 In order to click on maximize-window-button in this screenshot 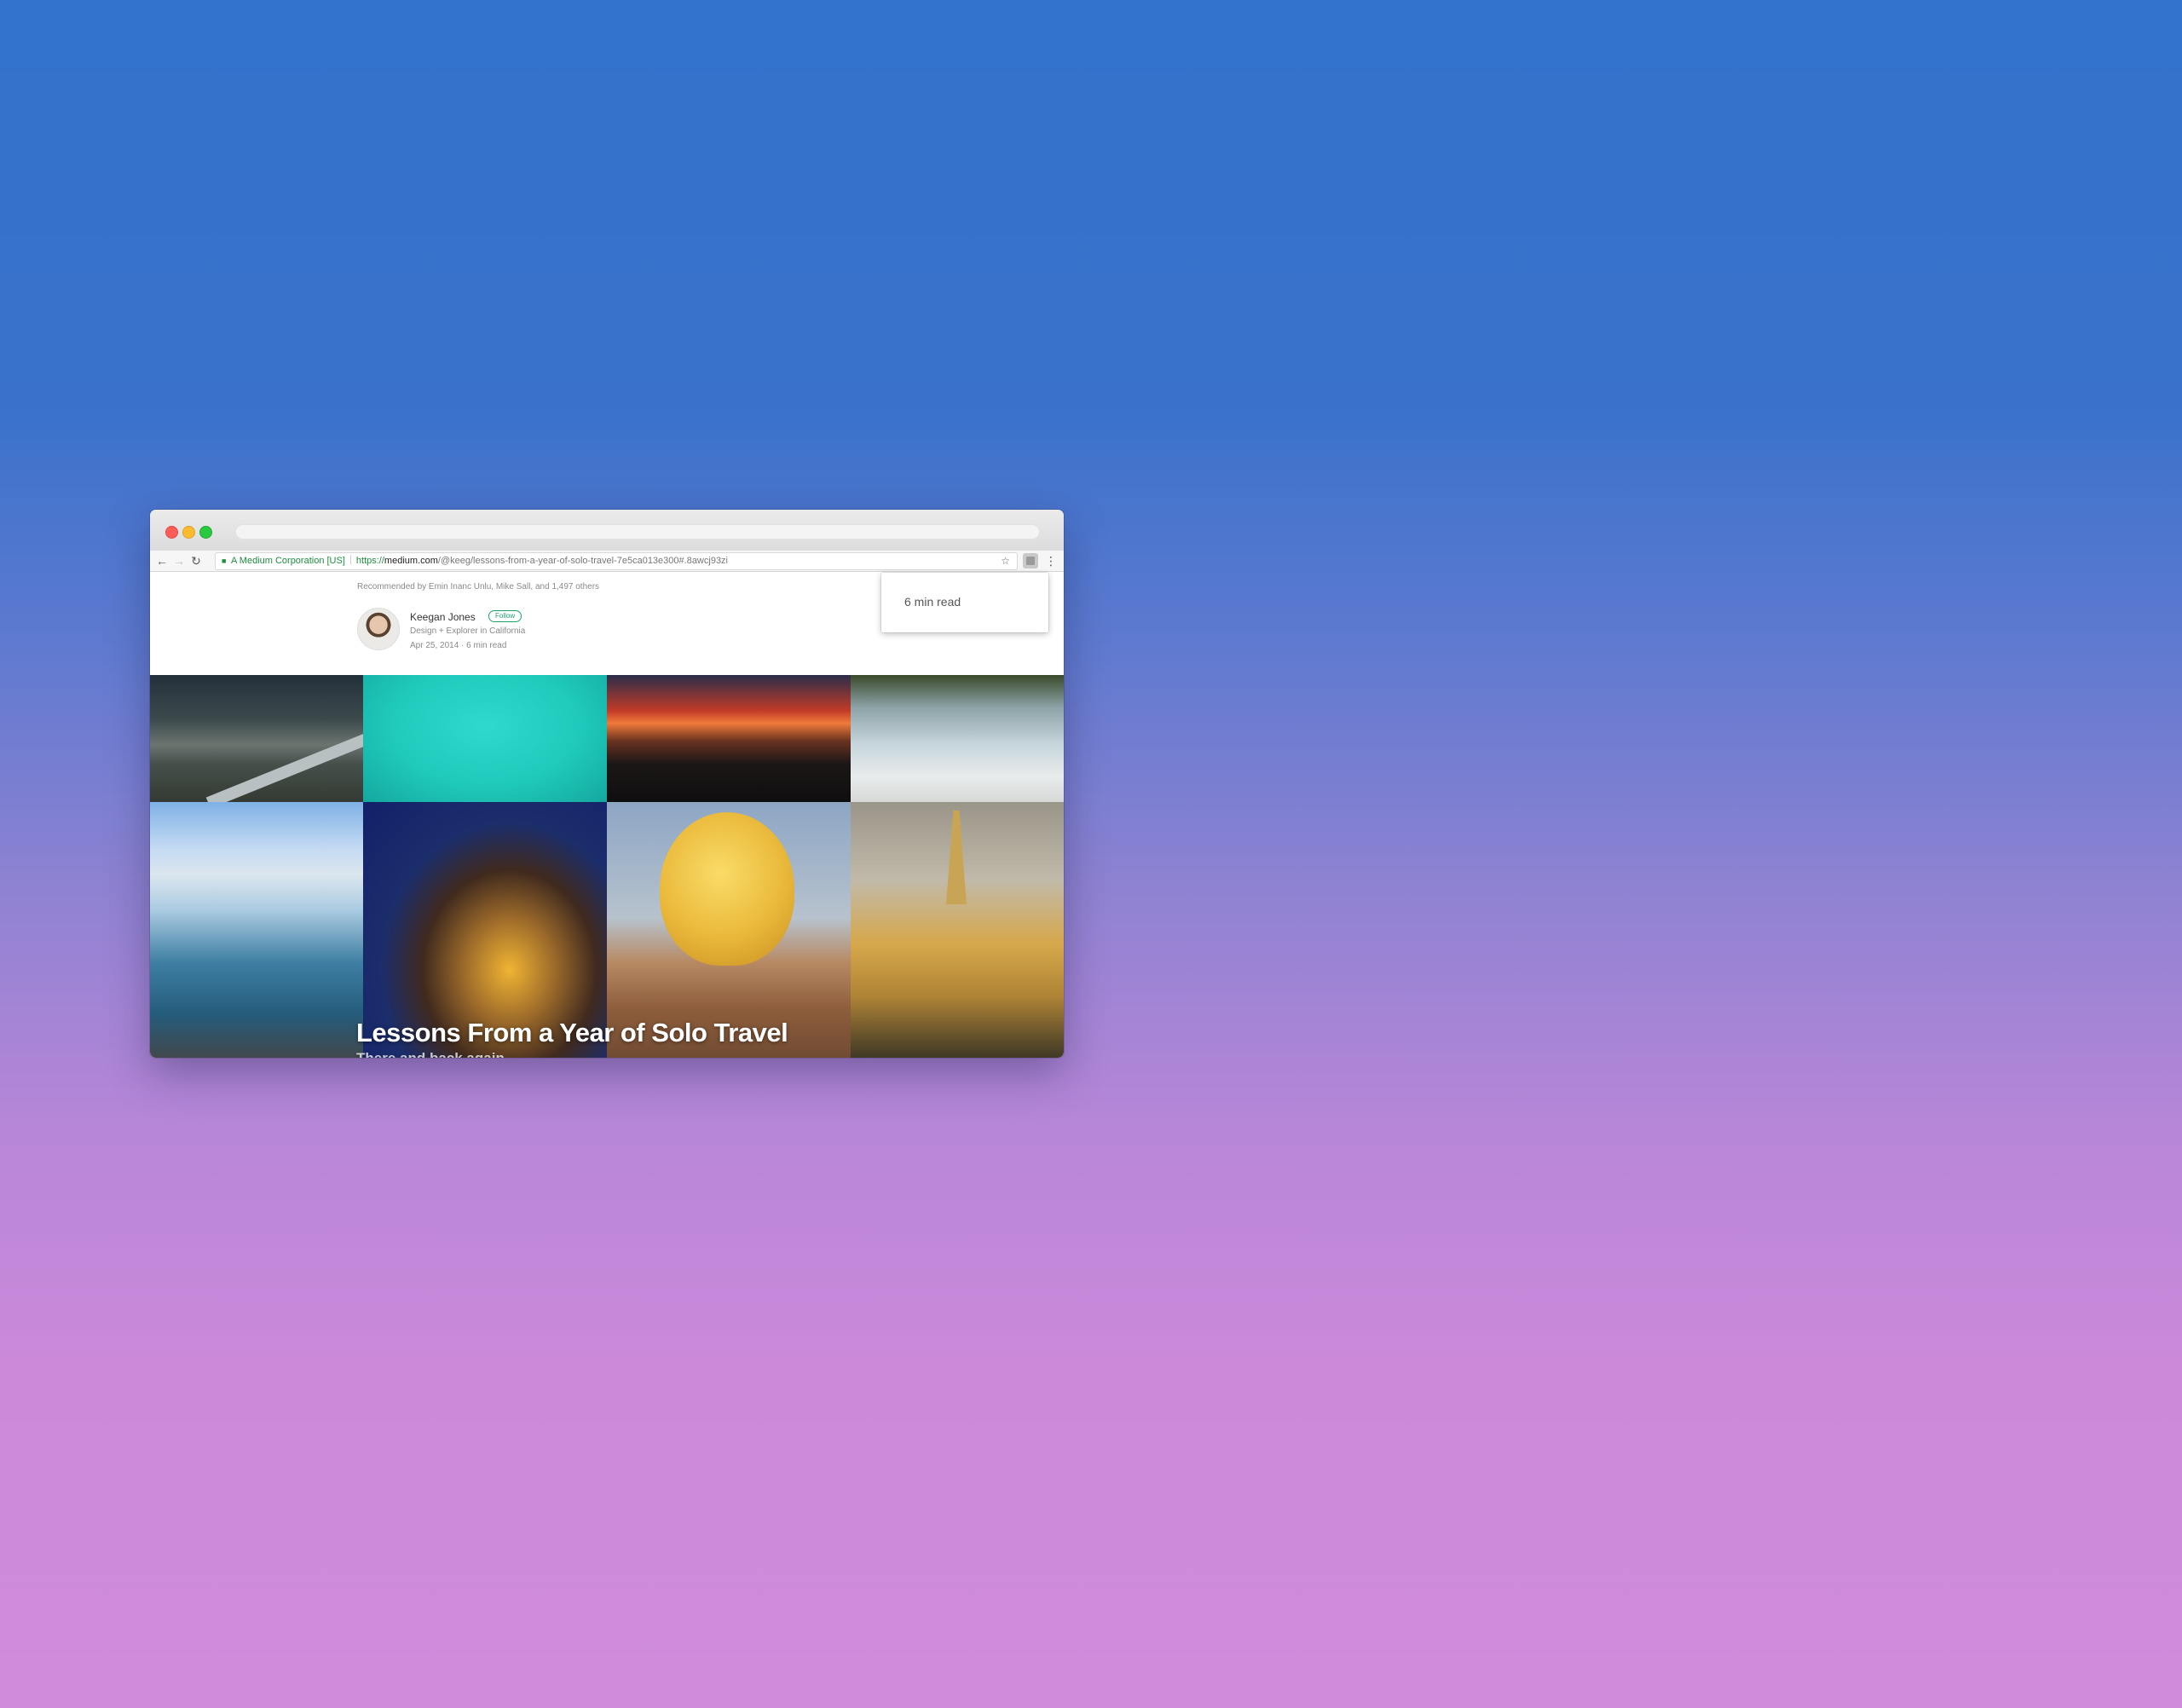, I will do `click(205, 532)`.